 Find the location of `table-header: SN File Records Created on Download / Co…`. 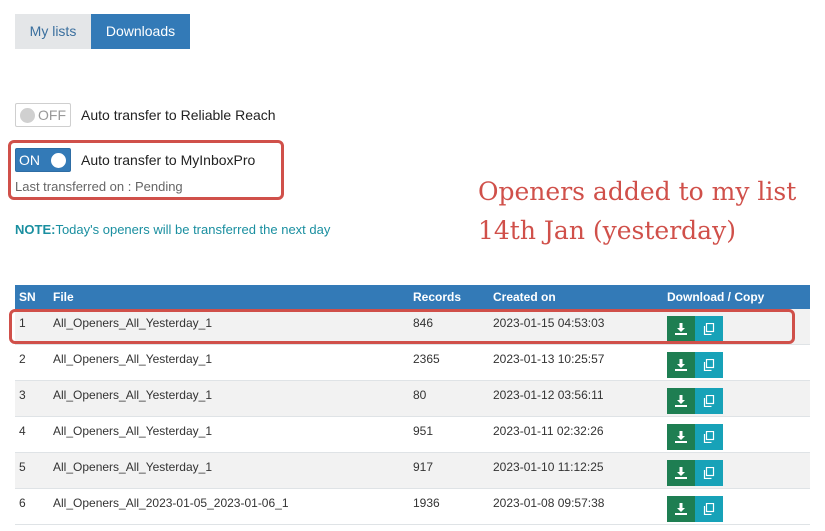

table-header: SN File Records Created on Download / Co… is located at coordinates (412, 297).